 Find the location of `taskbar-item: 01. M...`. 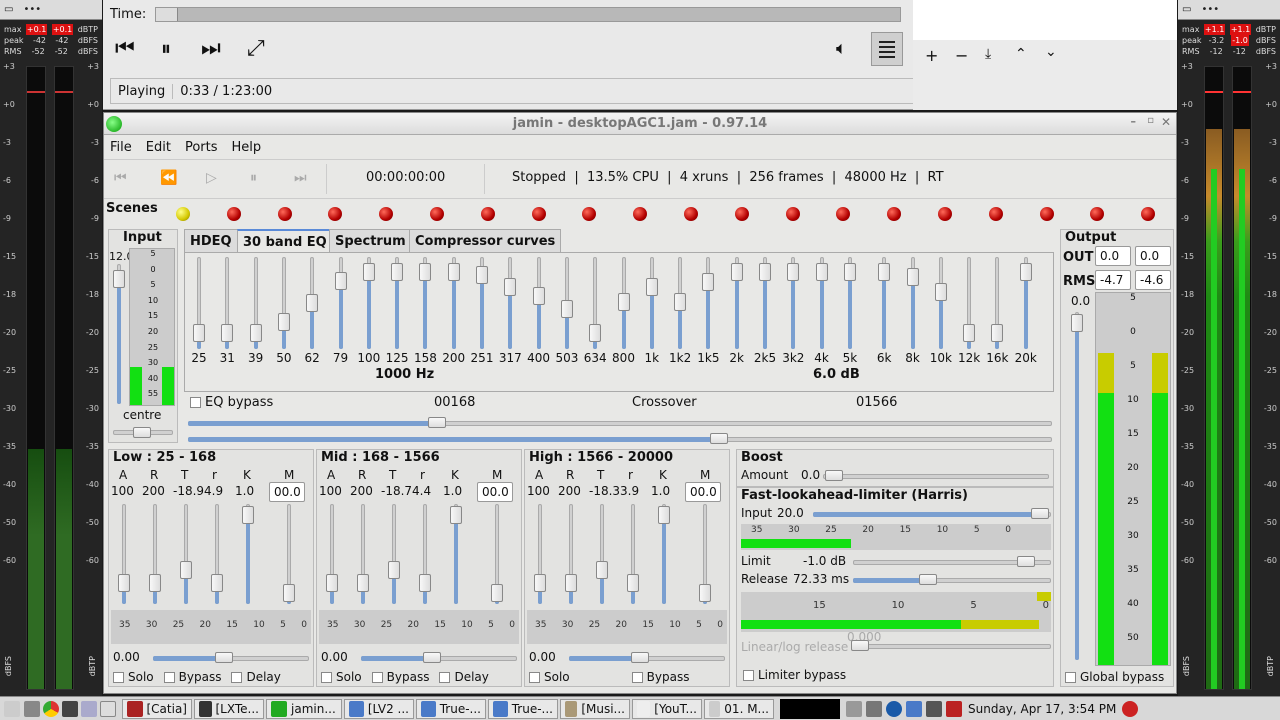

taskbar-item: 01. M... is located at coordinates (739, 708).